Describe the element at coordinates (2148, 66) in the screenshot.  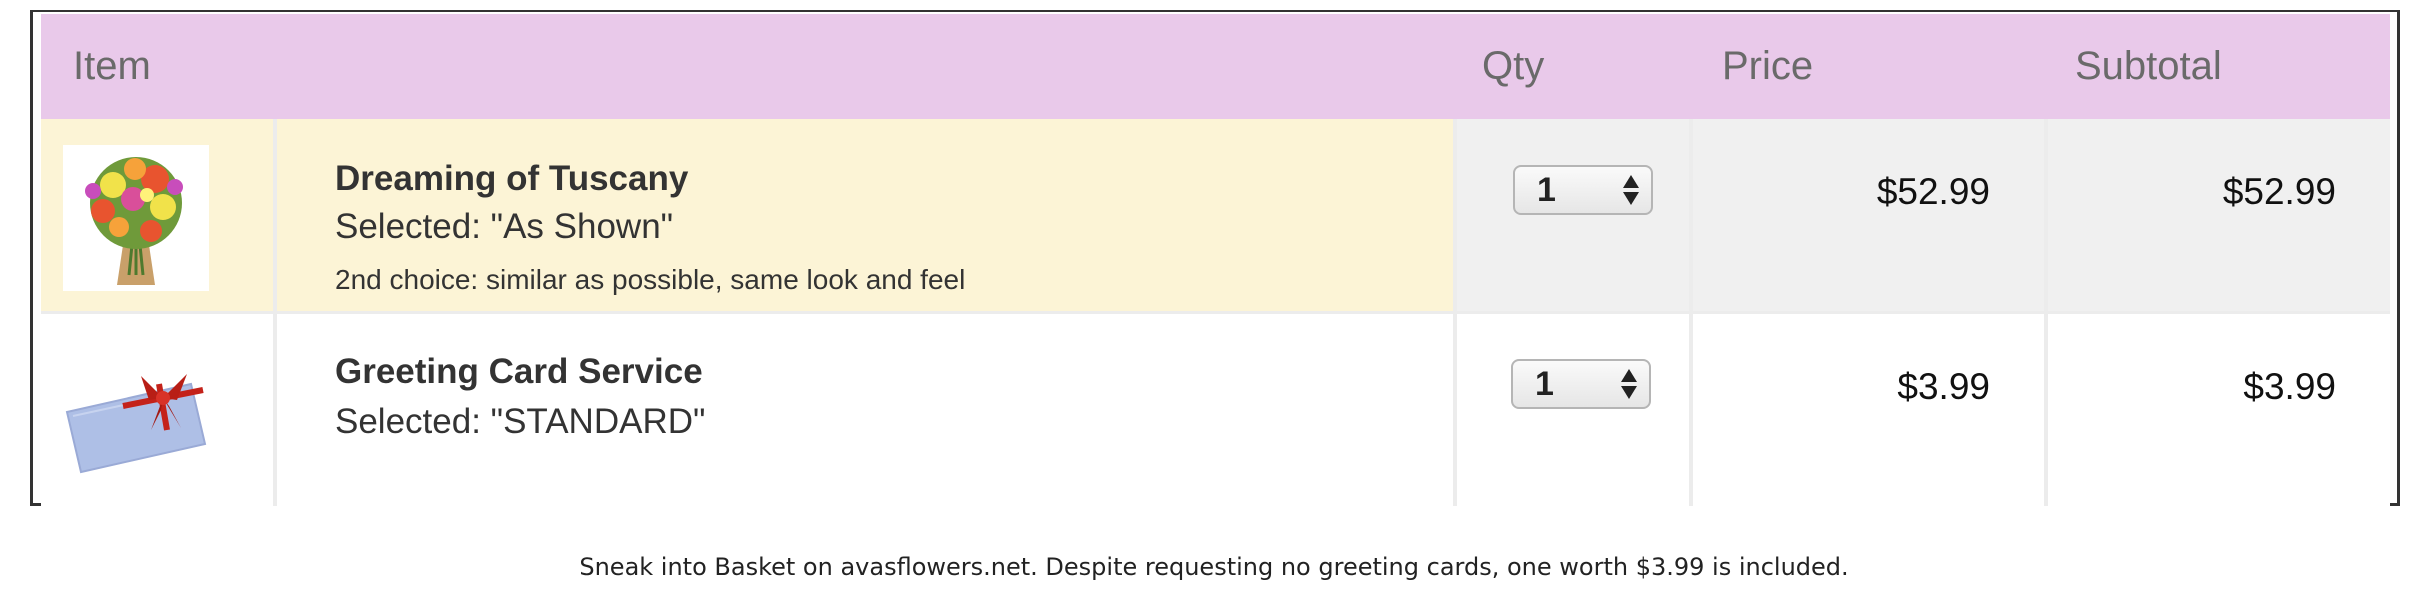
I see `header-subtotal: Subtotal` at that location.